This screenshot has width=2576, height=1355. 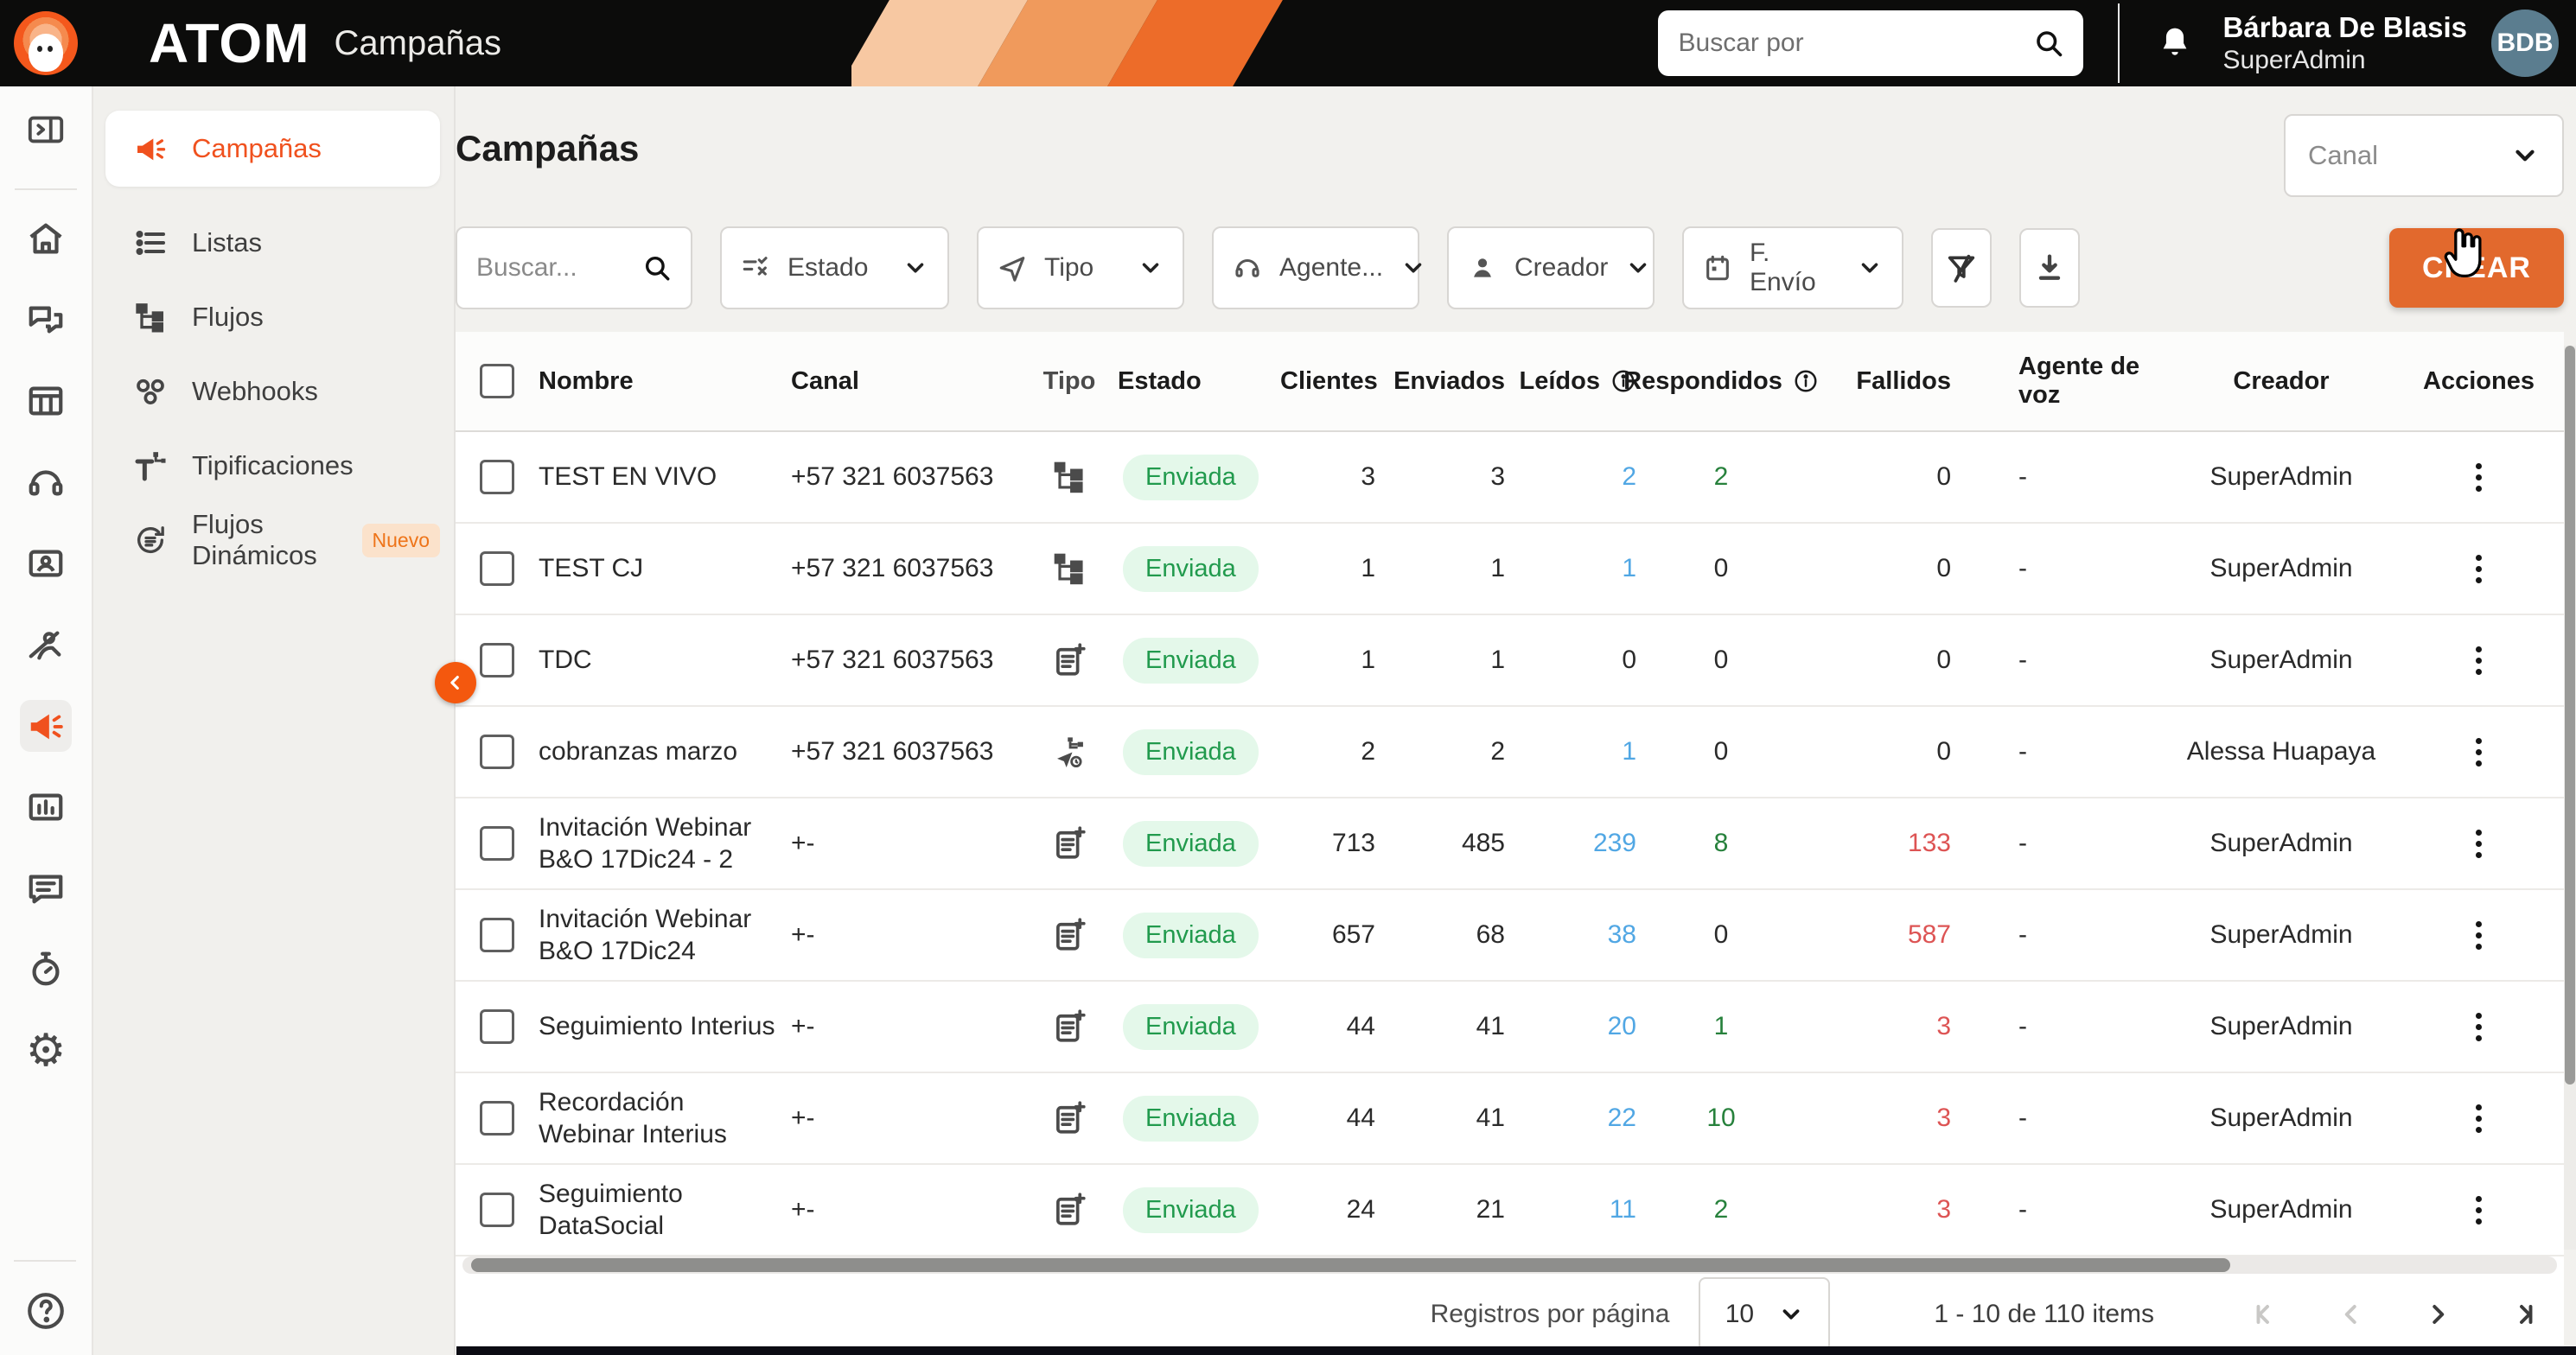 What do you see at coordinates (1199, 382) in the screenshot?
I see `col-estado: Estado` at bounding box center [1199, 382].